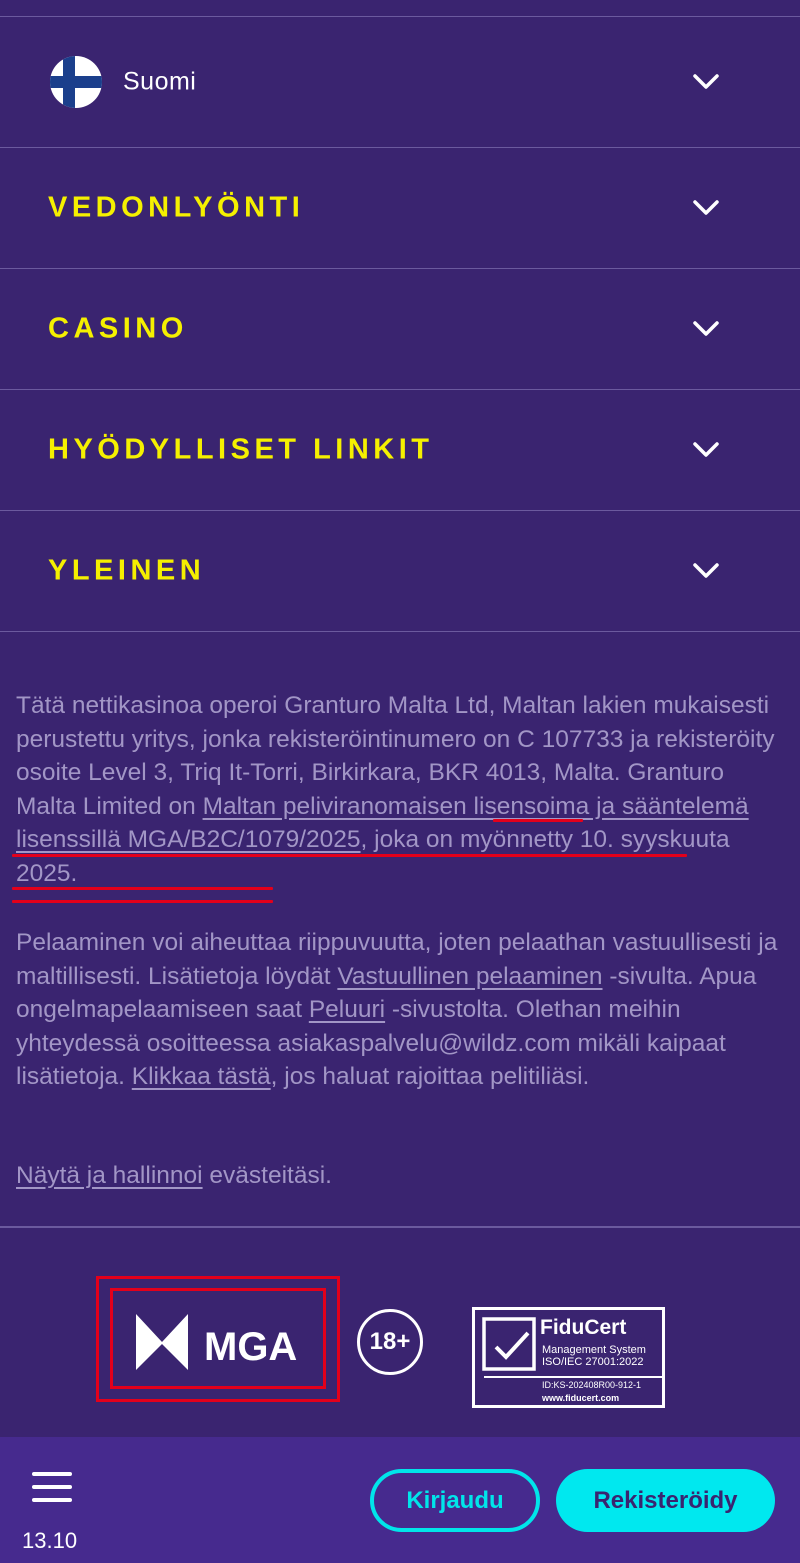  What do you see at coordinates (400, 82) in the screenshot?
I see `language-selector: Suomi` at bounding box center [400, 82].